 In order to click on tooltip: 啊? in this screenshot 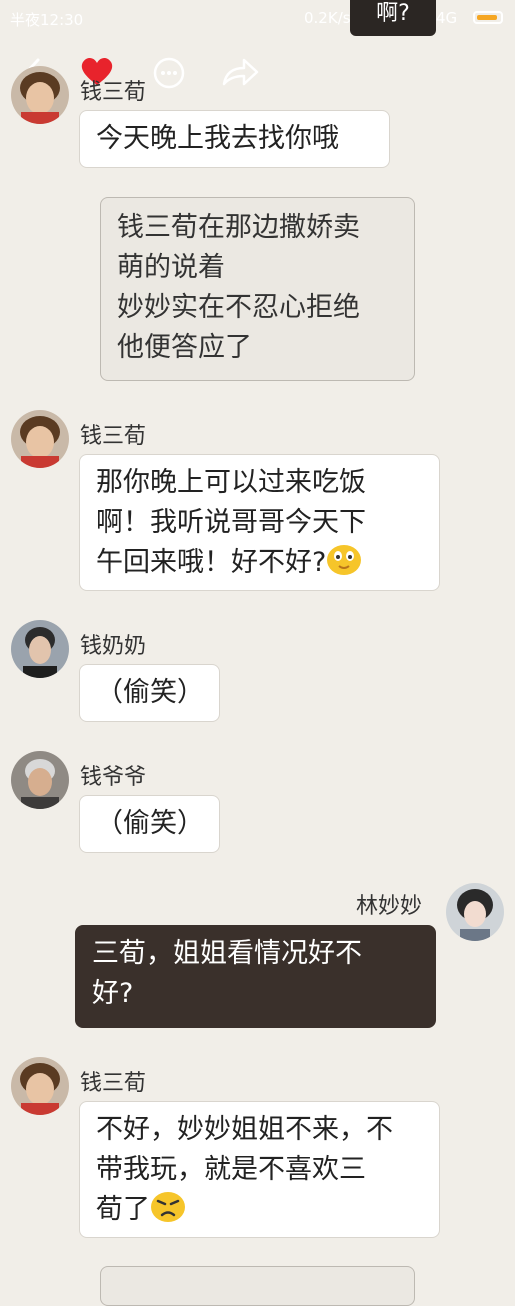, I will do `click(393, 18)`.